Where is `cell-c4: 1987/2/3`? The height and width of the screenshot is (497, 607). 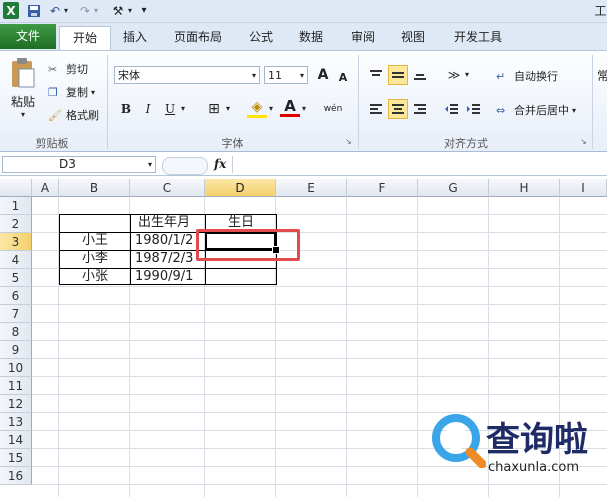
cell-c4: 1987/2/3 is located at coordinates (168, 259).